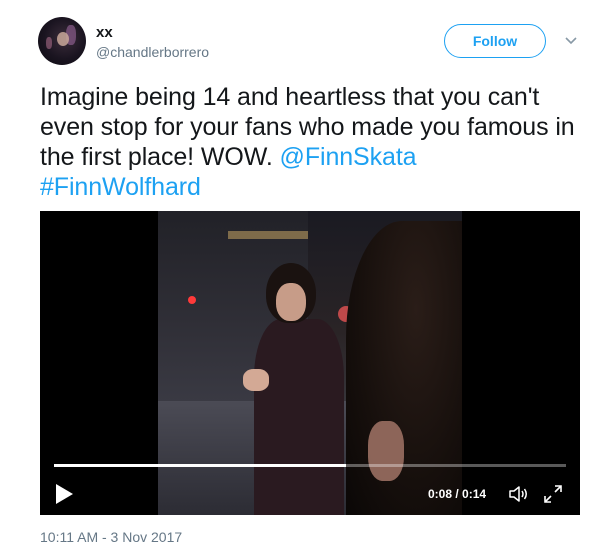  I want to click on video-progress-bar, so click(310, 465).